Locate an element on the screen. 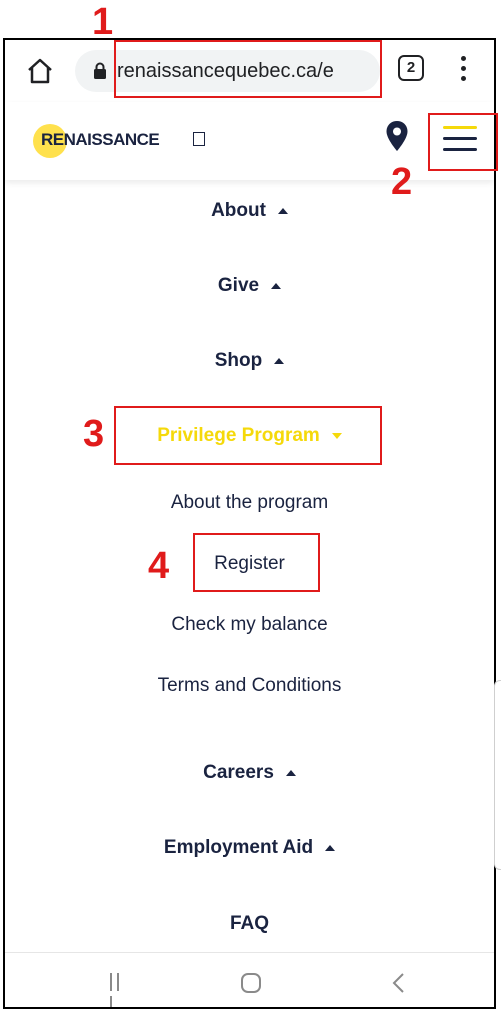 This screenshot has height=1013, width=501. annotation-number-3: 3 is located at coordinates (94, 434).